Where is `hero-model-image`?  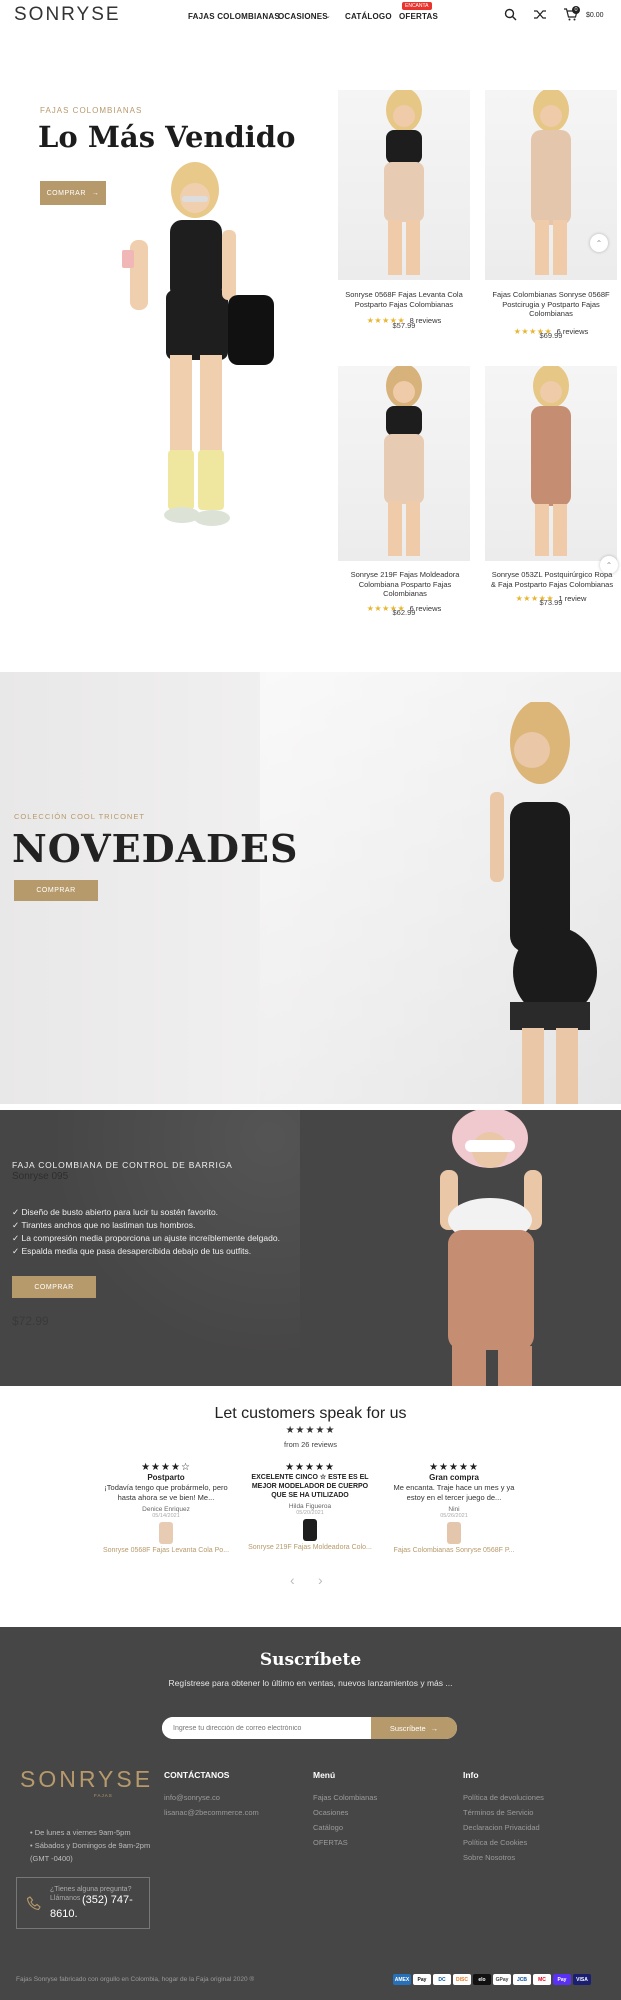
hero-model-image is located at coordinates (195, 360).